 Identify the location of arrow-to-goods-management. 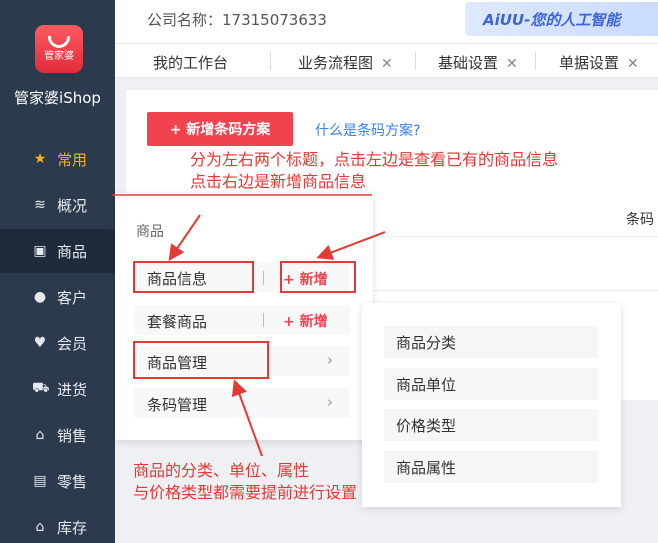
(247, 418).